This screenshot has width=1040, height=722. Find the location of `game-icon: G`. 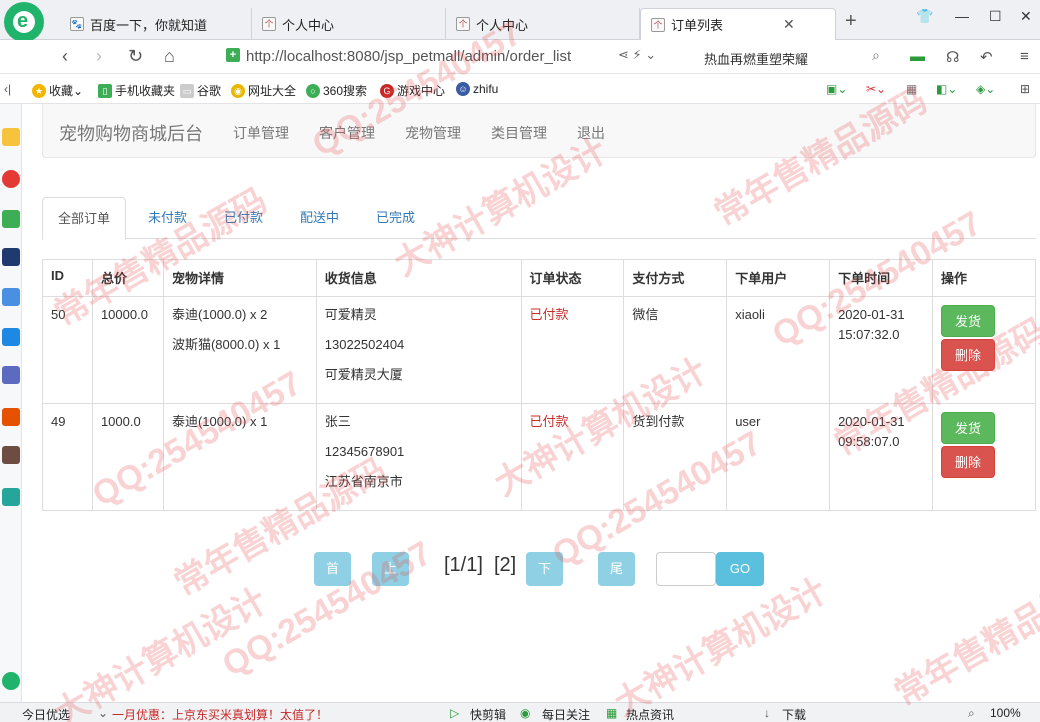

game-icon: G is located at coordinates (387, 90).